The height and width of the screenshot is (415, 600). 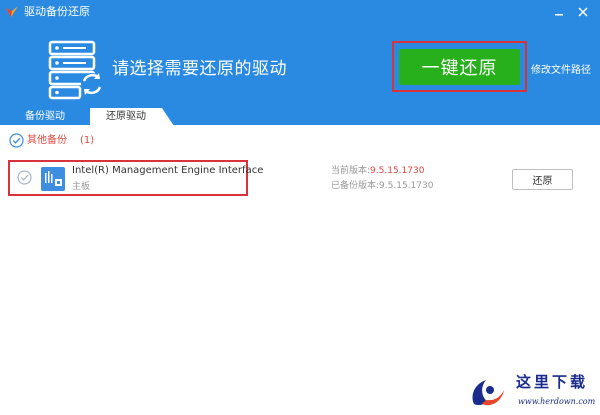 I want to click on watermark-title: 这里下载, so click(x=552, y=382).